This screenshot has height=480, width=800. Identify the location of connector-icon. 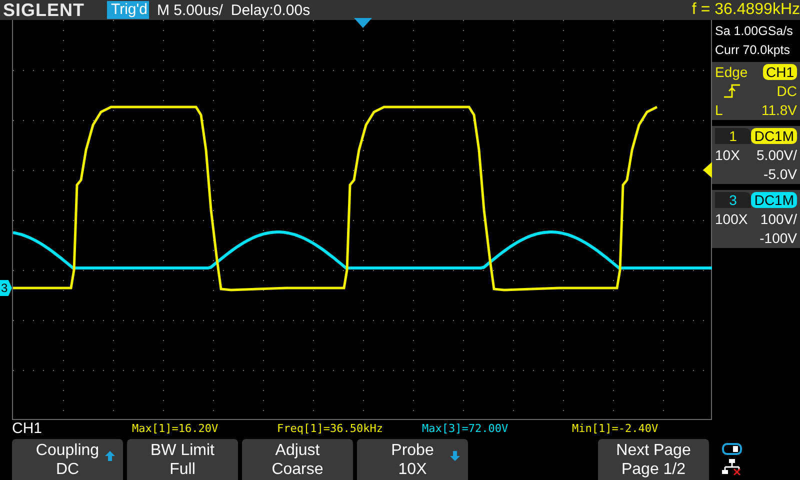
(732, 448).